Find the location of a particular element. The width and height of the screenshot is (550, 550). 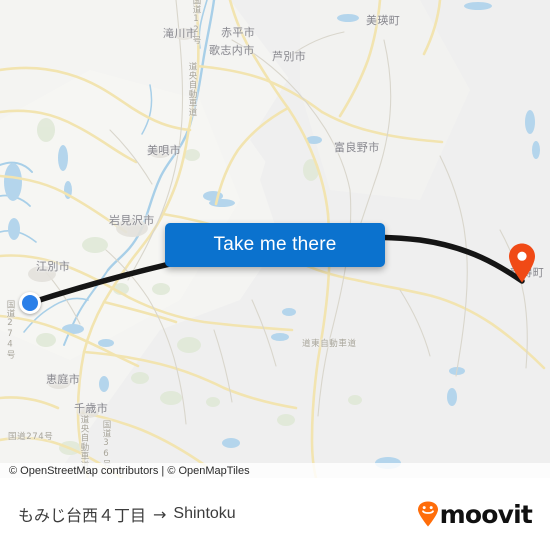

cta-label: Take me there is located at coordinates (275, 244).